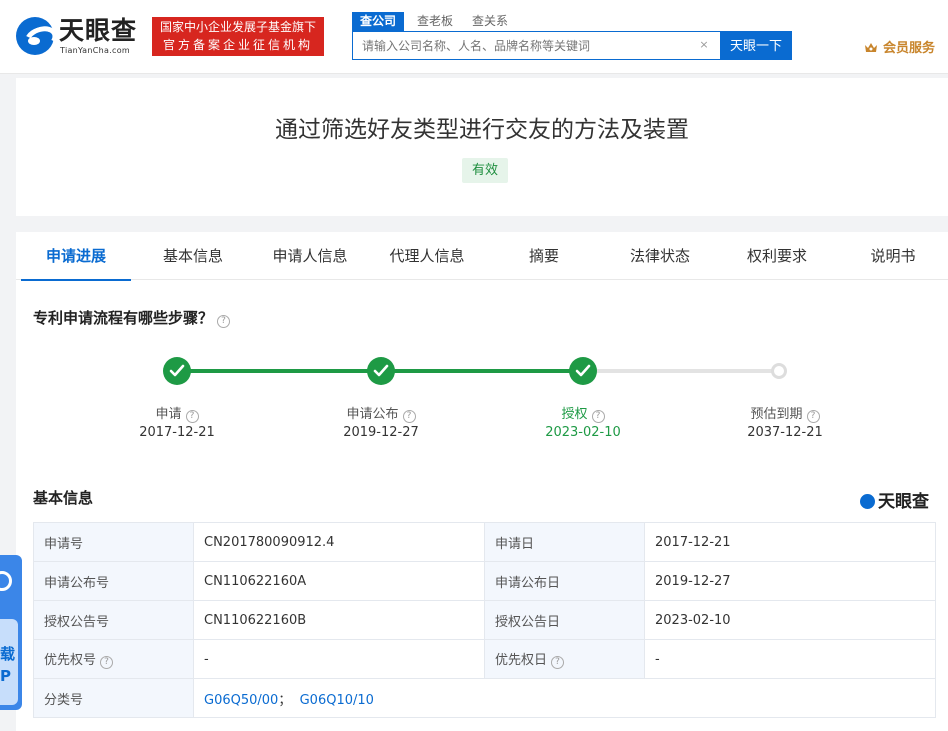 The image size is (948, 731). I want to click on table-row: 分类号 G06Q50/00； G06Q10/10, so click(484, 698).